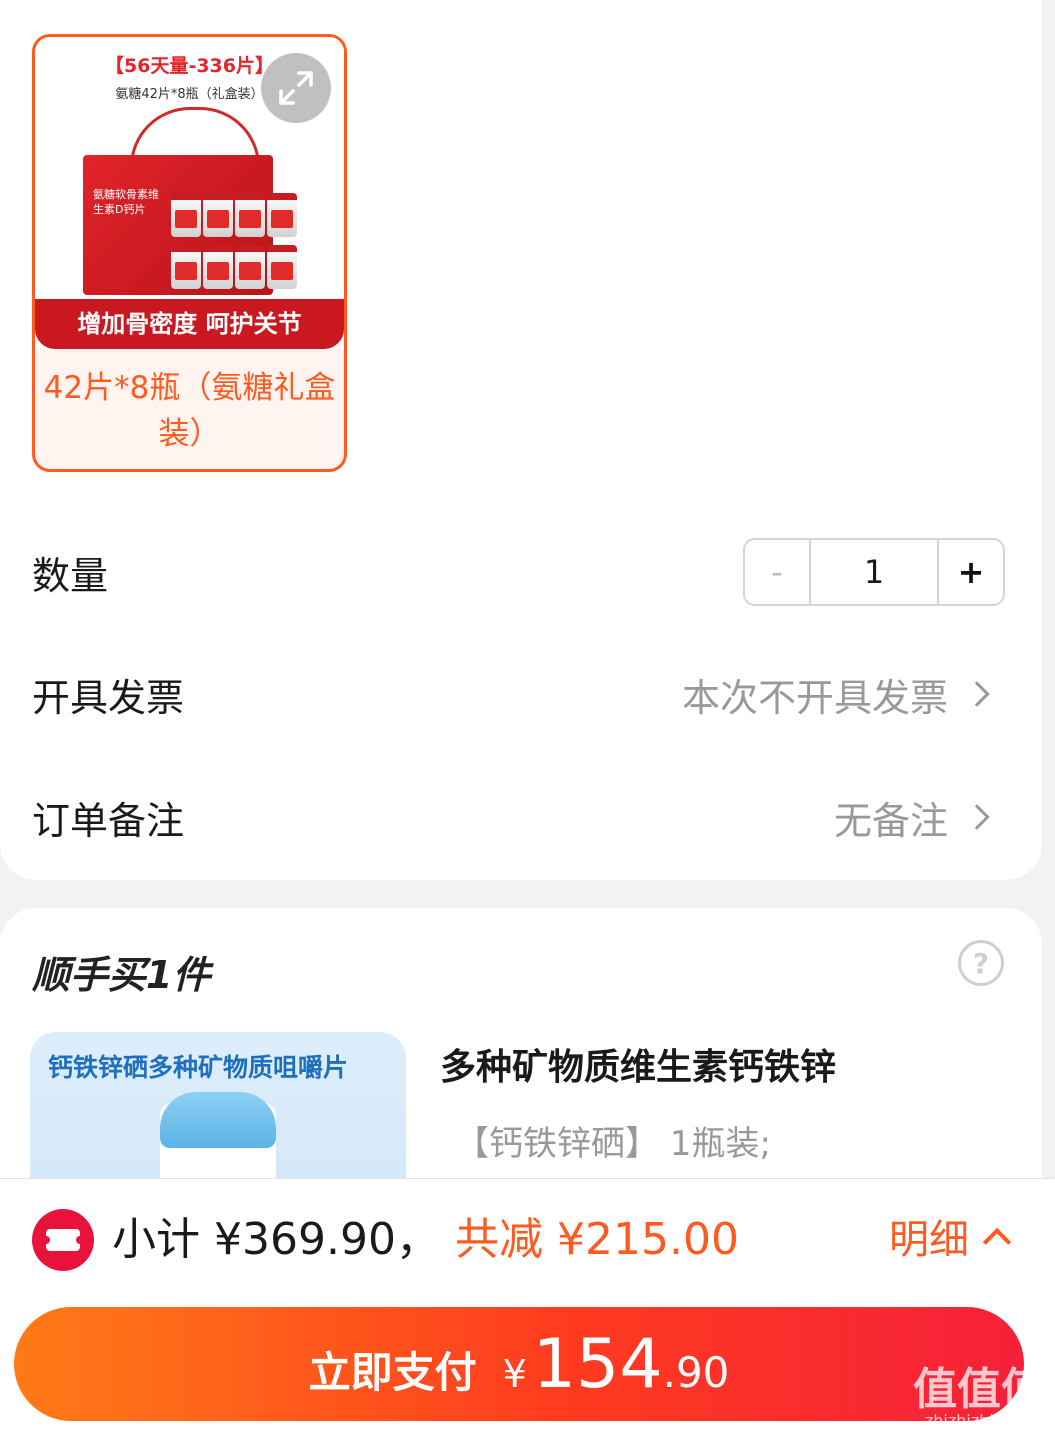 The width and height of the screenshot is (1055, 1438). What do you see at coordinates (513, 694) in the screenshot?
I see `invoice-row: 开具发票 本次不开具发票` at bounding box center [513, 694].